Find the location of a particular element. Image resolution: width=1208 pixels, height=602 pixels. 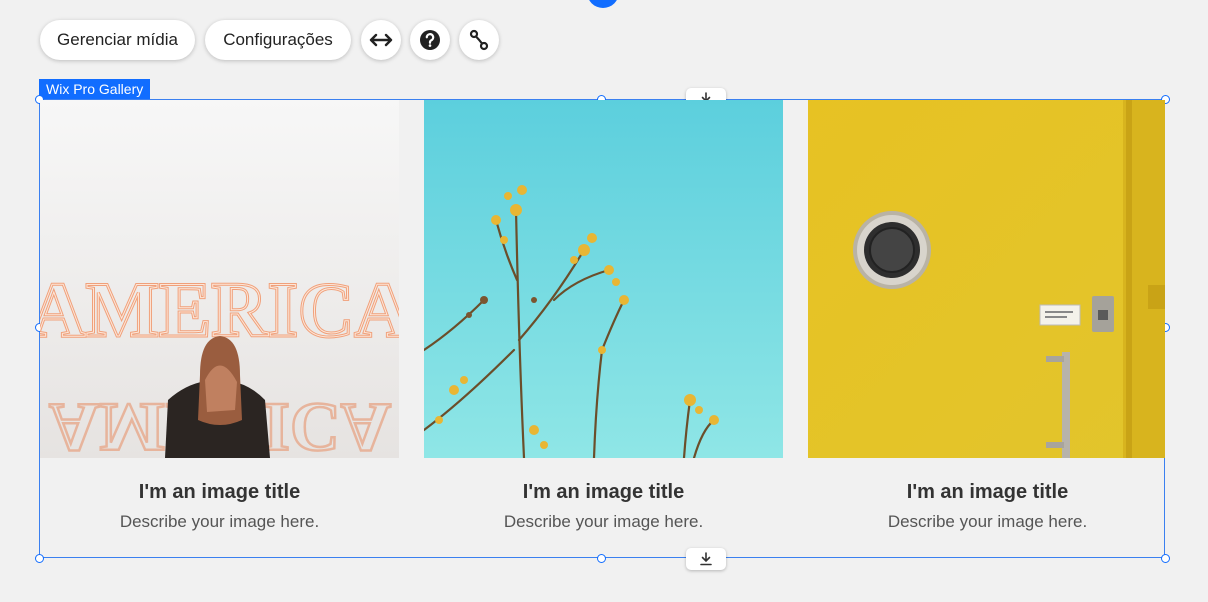

connect-button is located at coordinates (479, 40).